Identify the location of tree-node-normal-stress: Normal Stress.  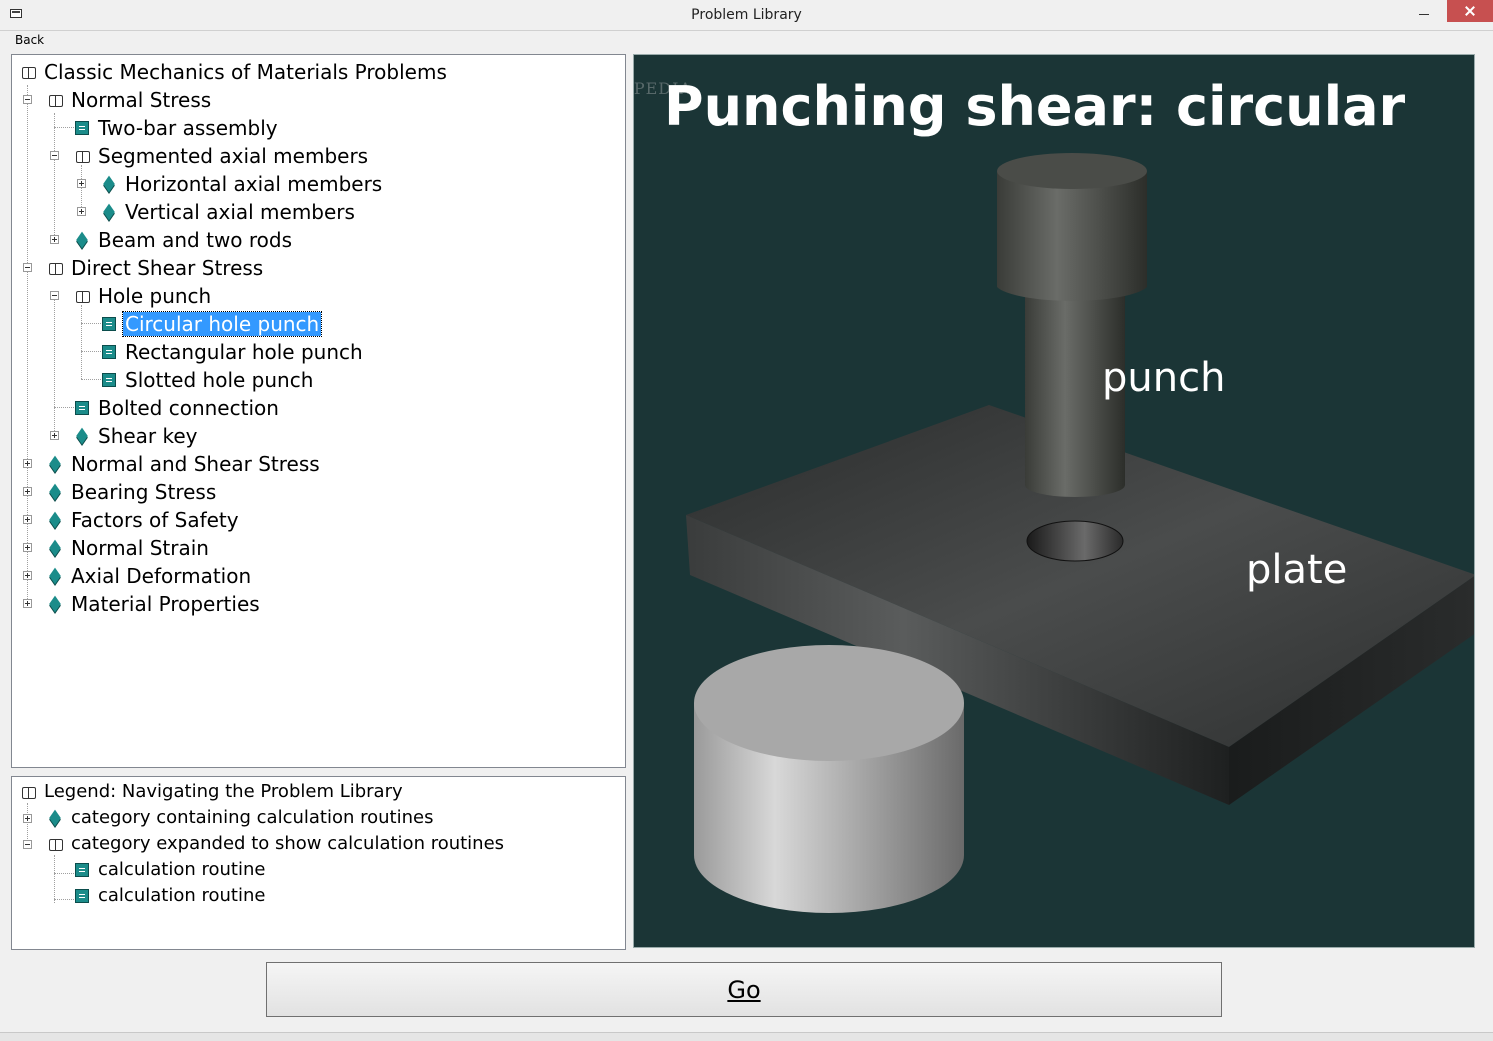
(130, 100).